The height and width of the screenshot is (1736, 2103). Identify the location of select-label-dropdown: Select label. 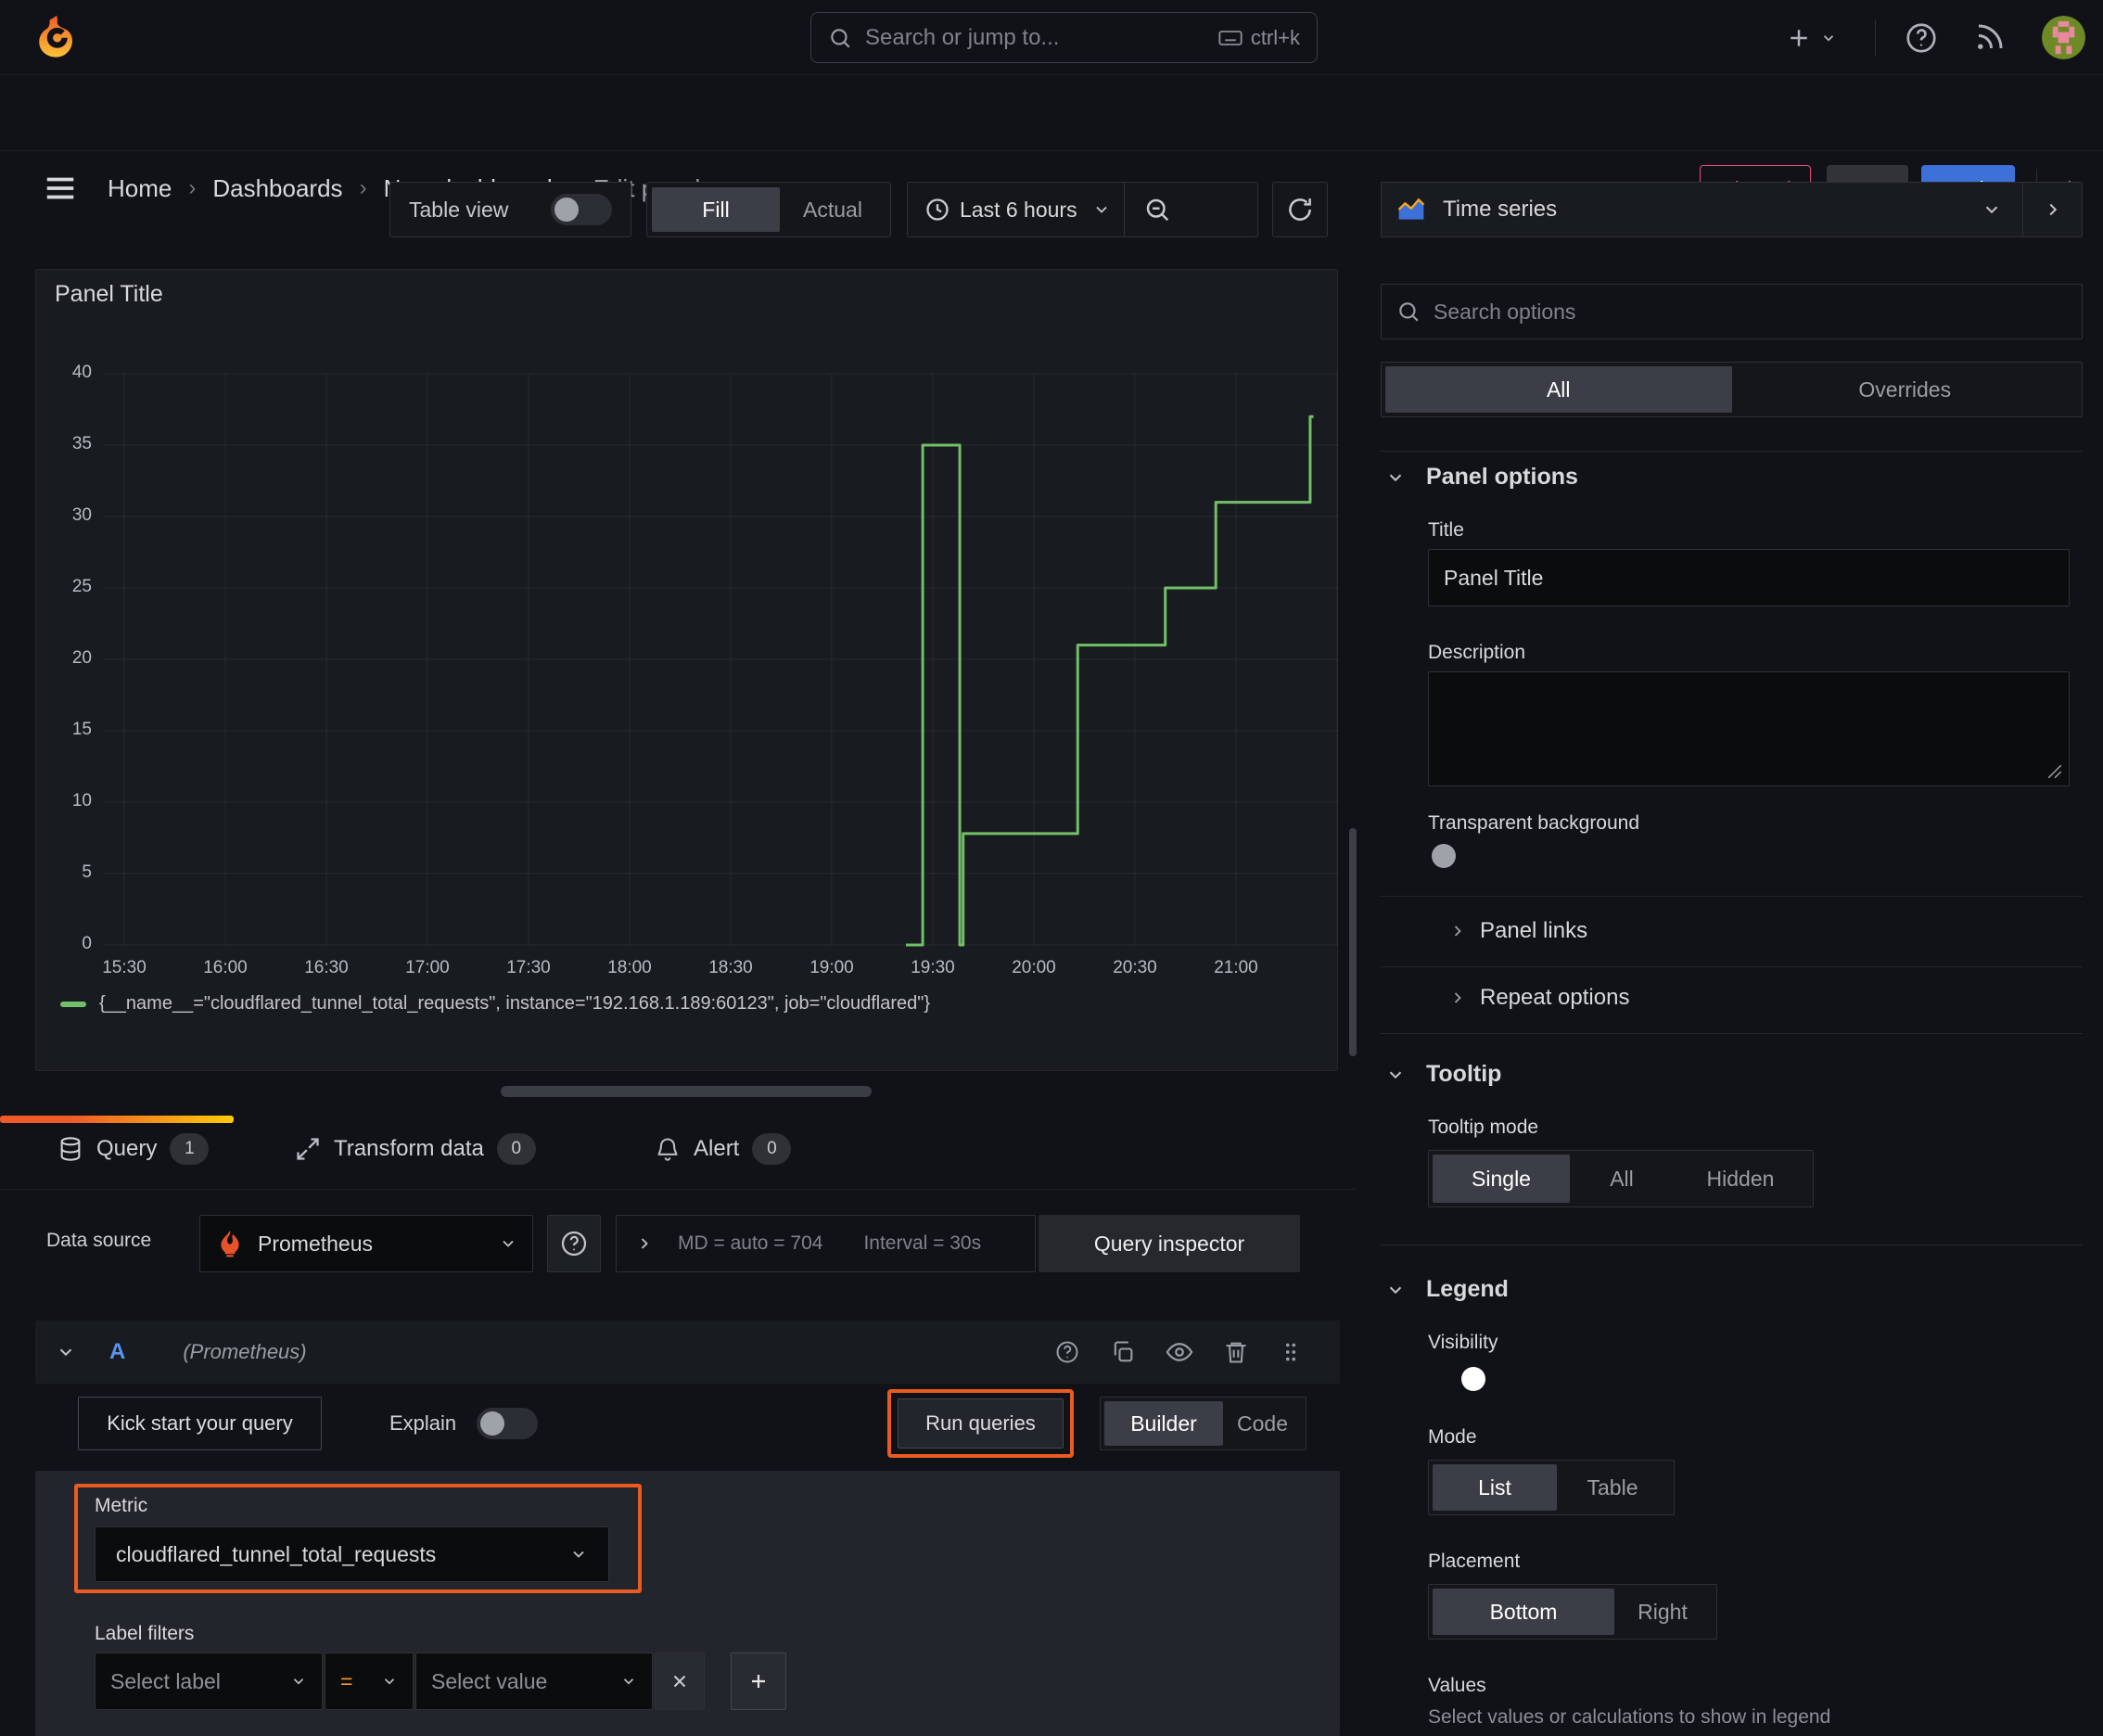
(209, 1681).